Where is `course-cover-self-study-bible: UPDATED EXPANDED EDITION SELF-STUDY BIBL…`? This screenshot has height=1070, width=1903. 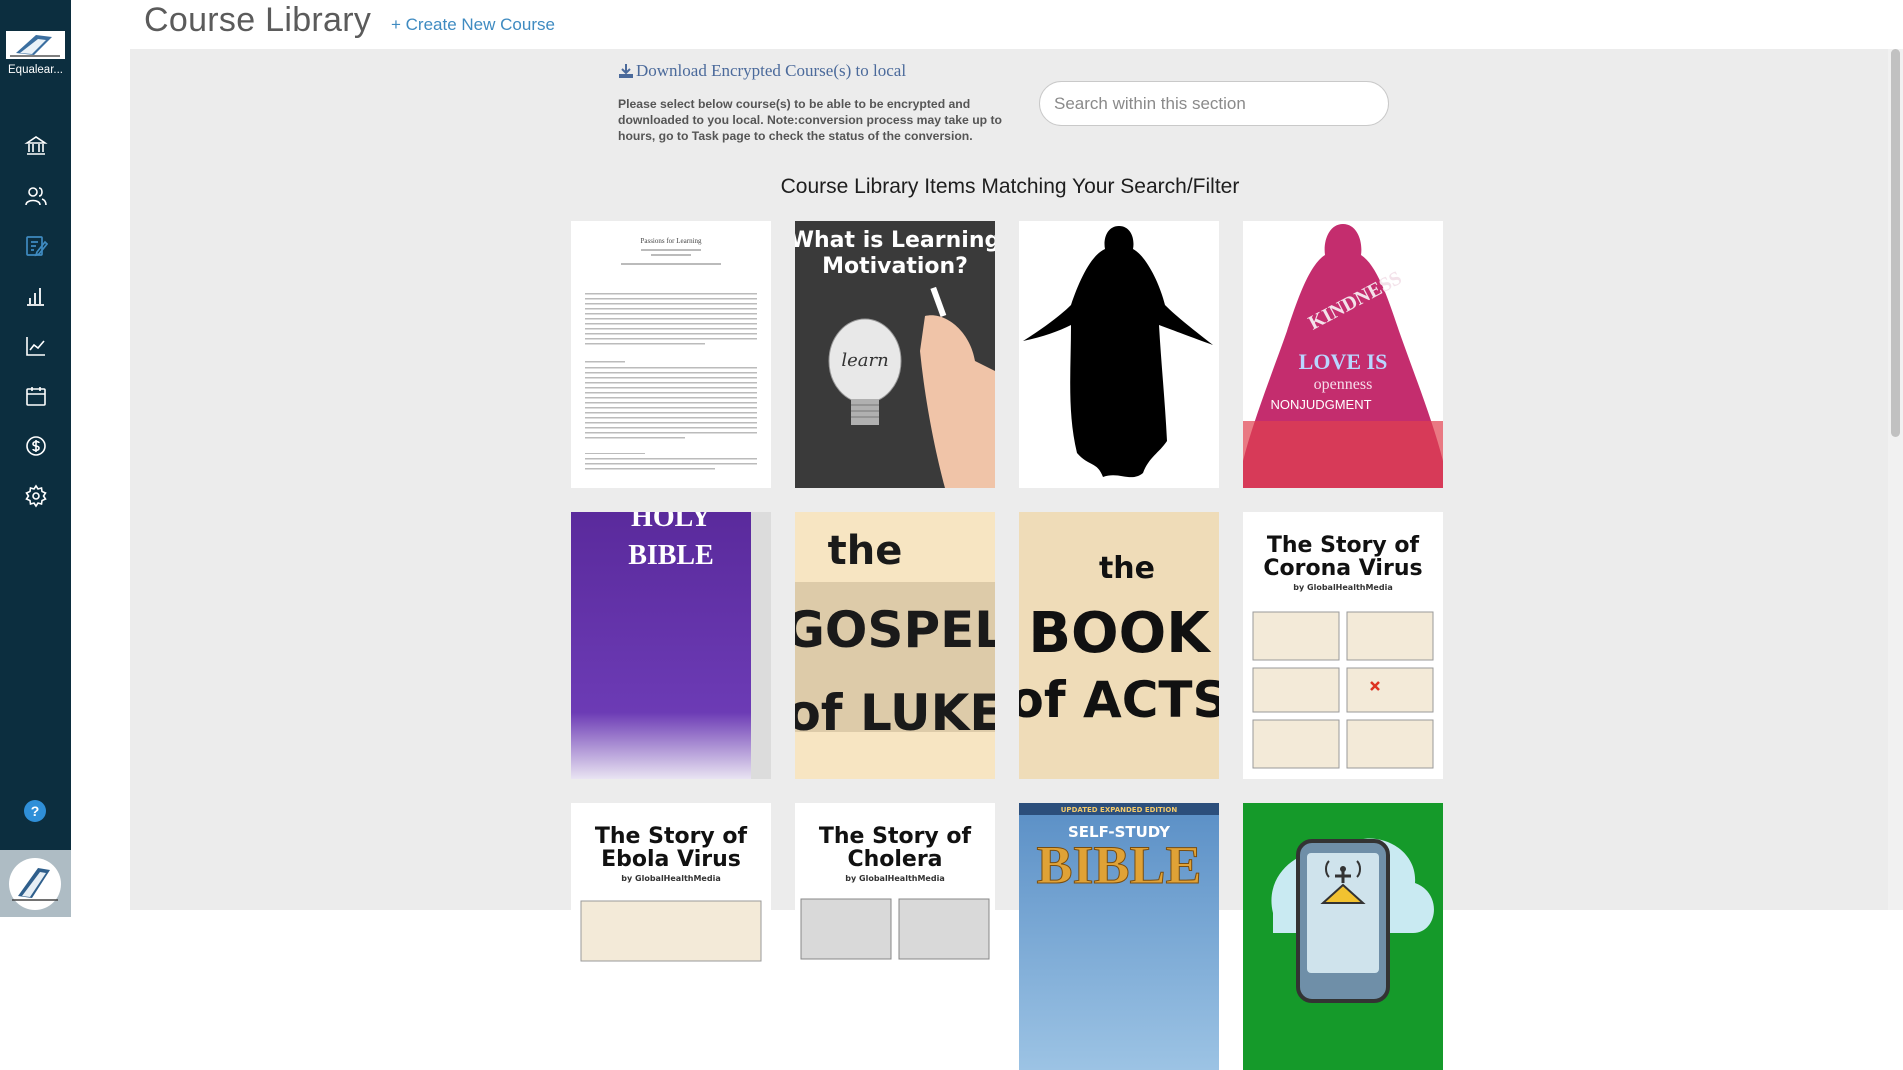 course-cover-self-study-bible: UPDATED EXPANDED EDITION SELF-STUDY BIBL… is located at coordinates (1119, 936).